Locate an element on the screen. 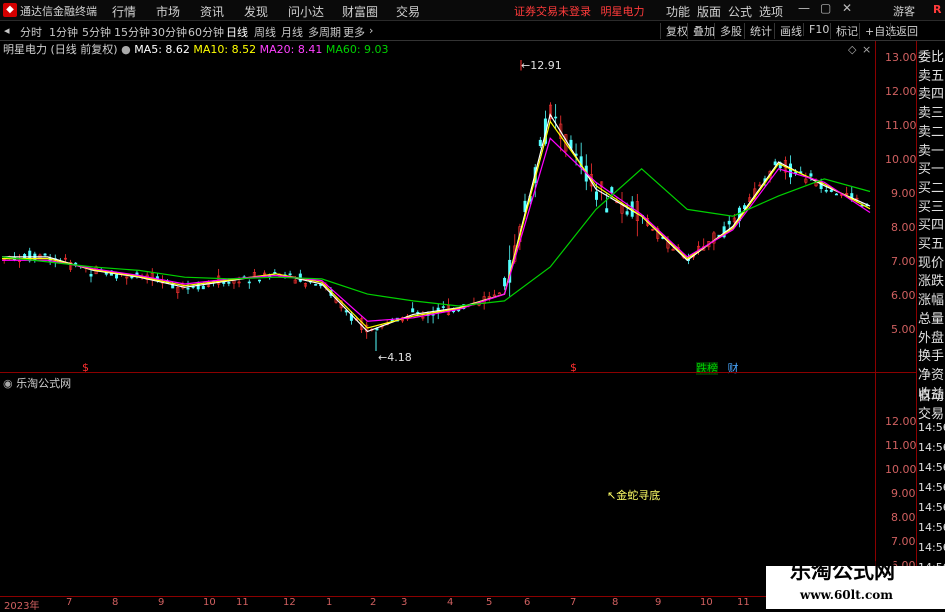  period-daily: 日线 is located at coordinates (237, 32).